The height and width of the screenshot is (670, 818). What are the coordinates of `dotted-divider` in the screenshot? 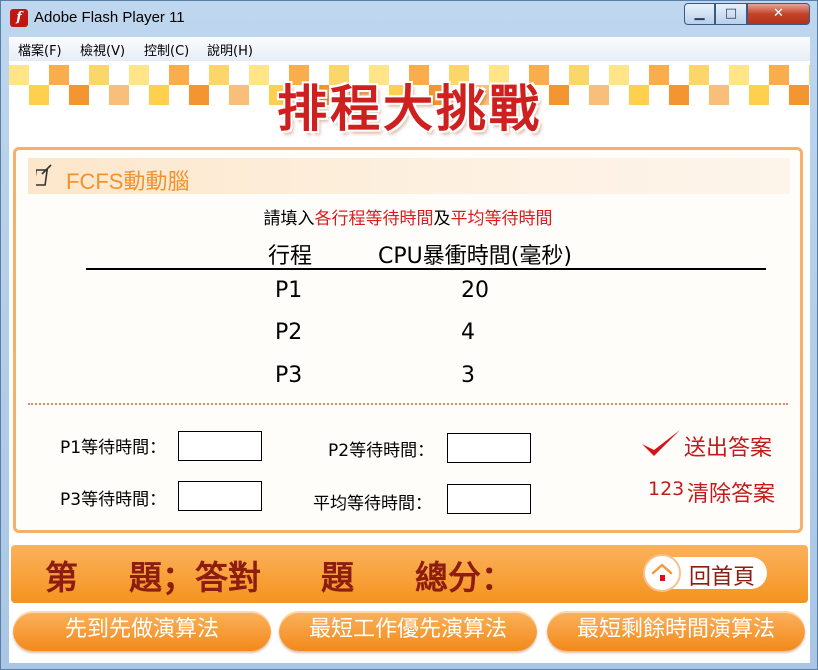 It's located at (408, 404).